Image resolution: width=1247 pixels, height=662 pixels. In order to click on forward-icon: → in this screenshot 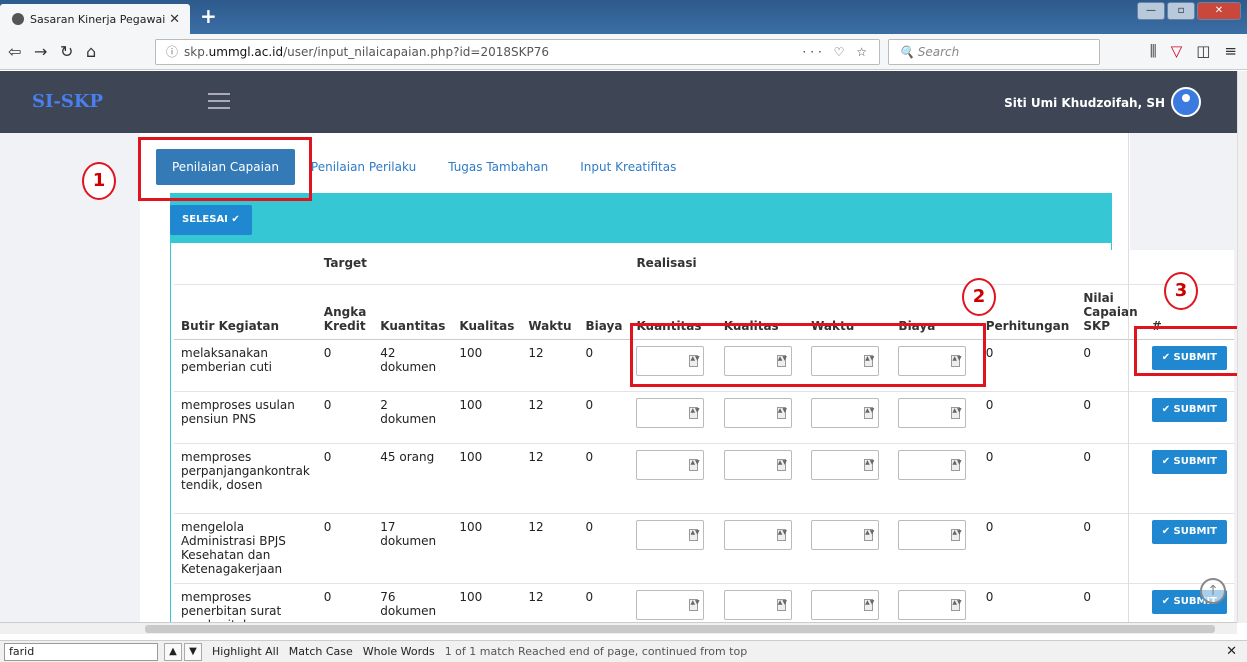, I will do `click(40, 51)`.